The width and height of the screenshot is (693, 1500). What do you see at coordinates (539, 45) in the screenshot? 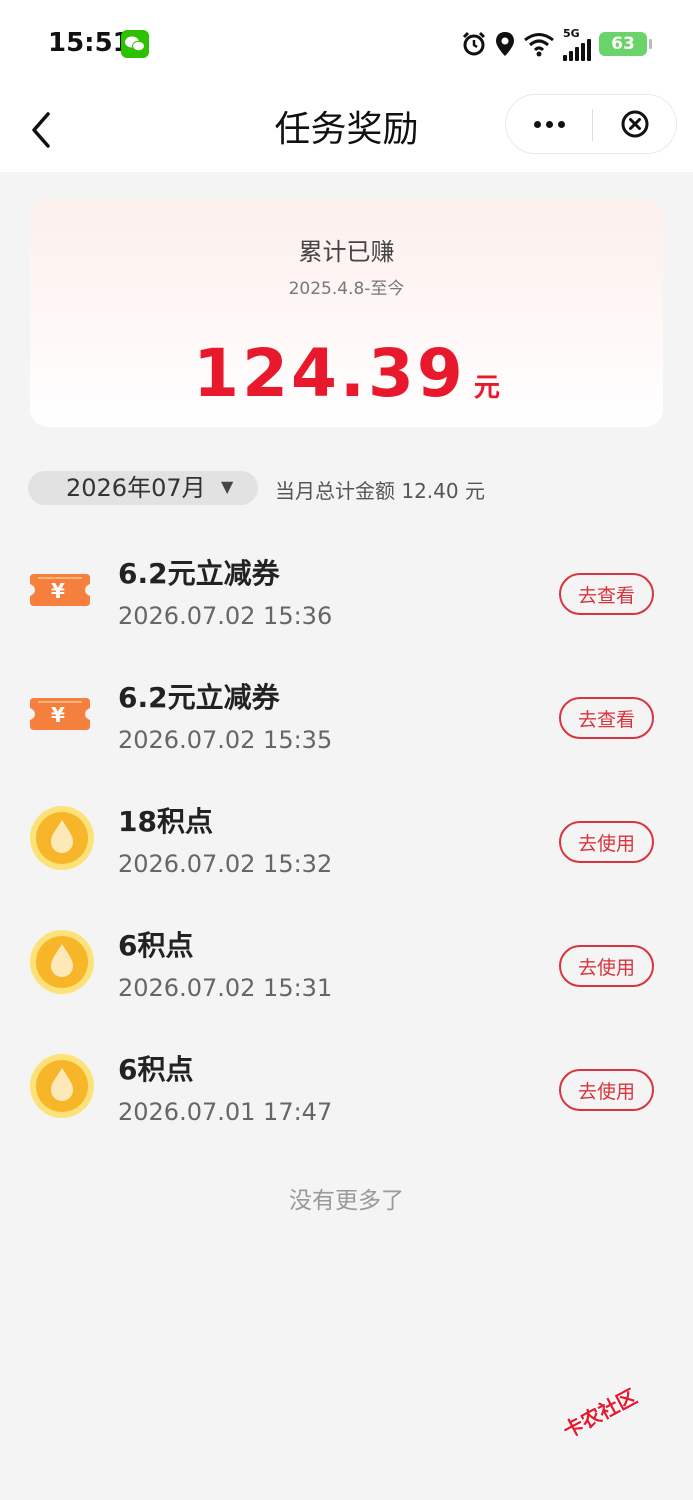
I see `wifi-icon` at bounding box center [539, 45].